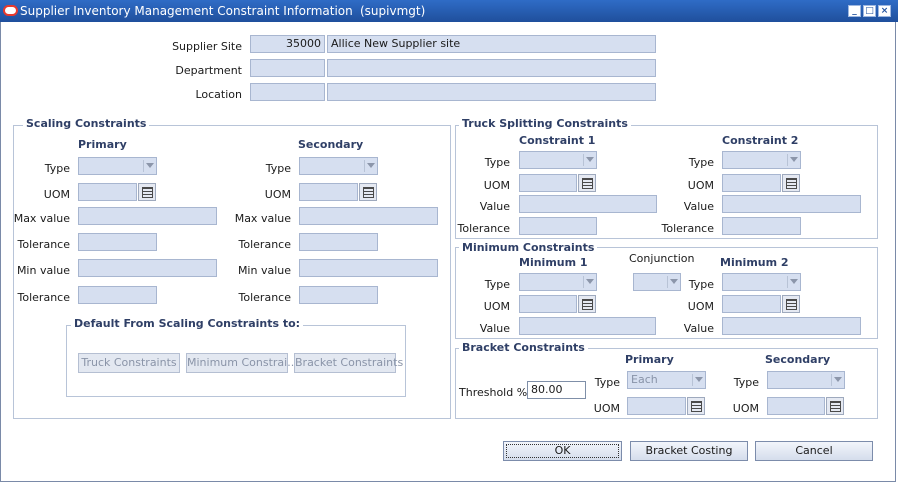 This screenshot has width=898, height=484. What do you see at coordinates (656, 406) in the screenshot?
I see `bracket-primary-uom-field` at bounding box center [656, 406].